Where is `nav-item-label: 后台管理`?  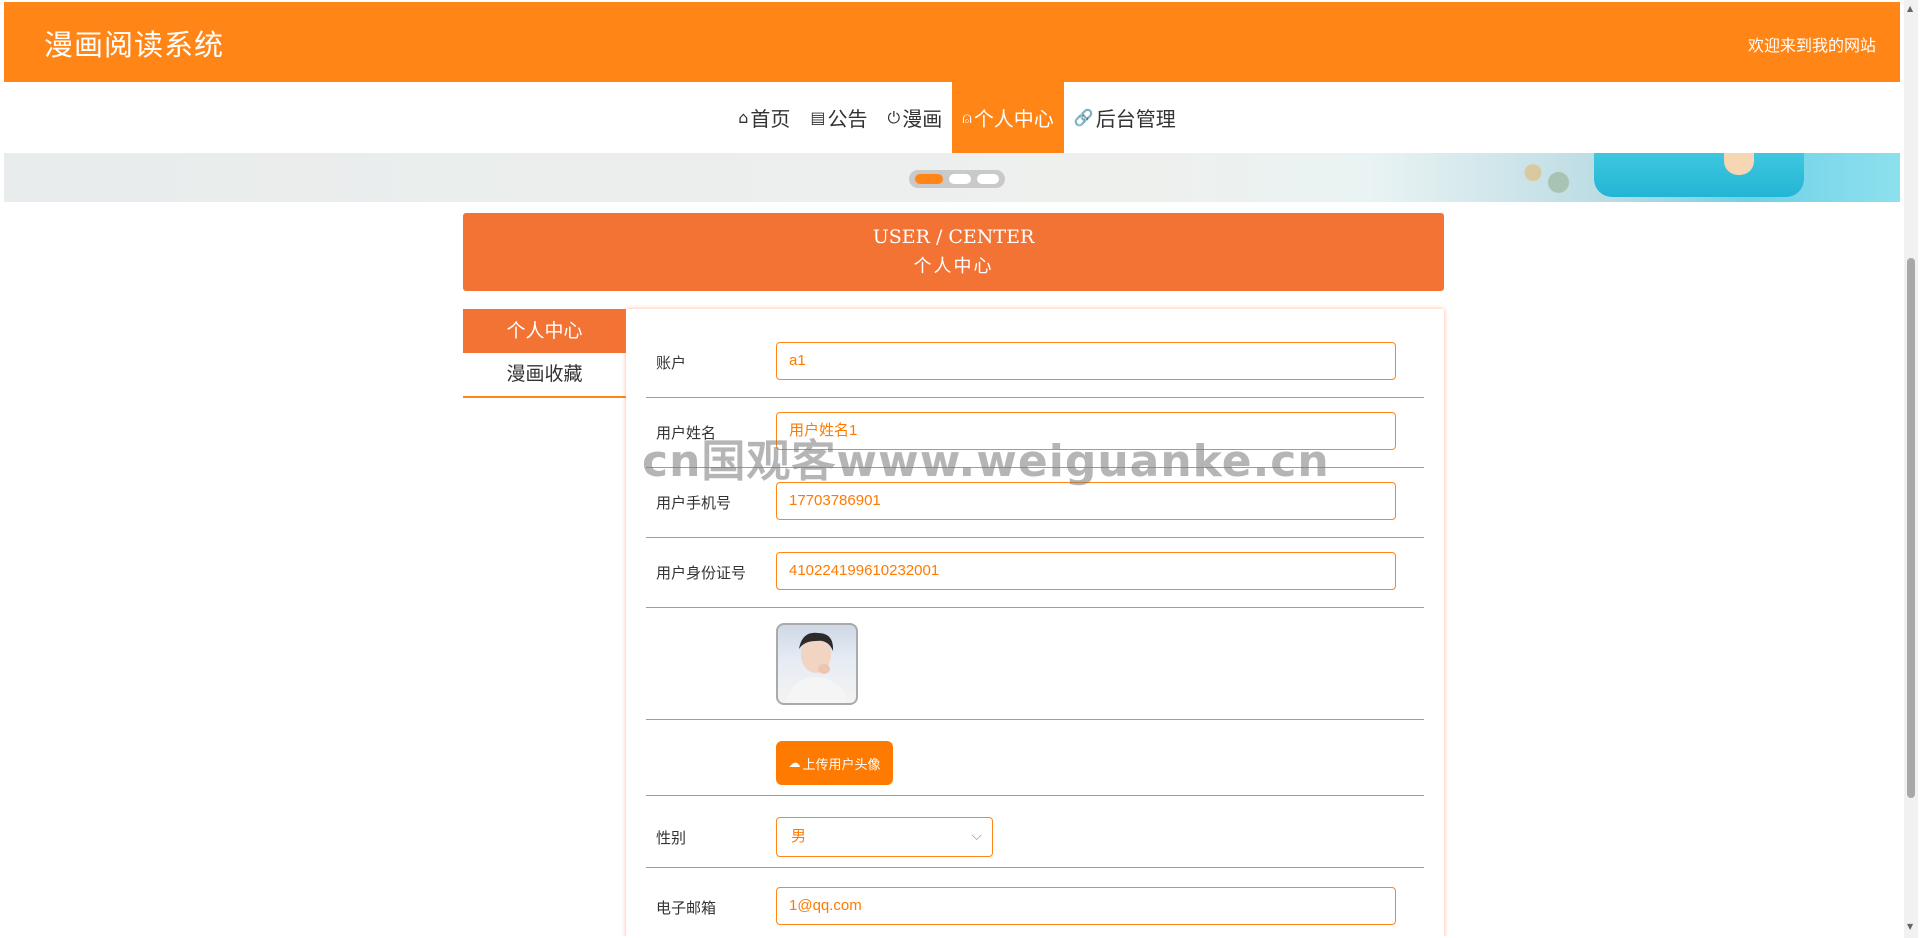
nav-item-label: 后台管理 is located at coordinates (1135, 119).